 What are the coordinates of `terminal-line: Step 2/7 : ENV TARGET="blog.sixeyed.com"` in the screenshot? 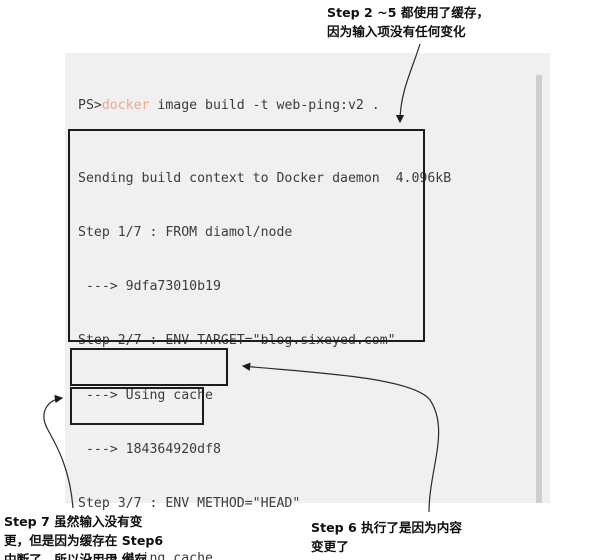 It's located at (237, 341).